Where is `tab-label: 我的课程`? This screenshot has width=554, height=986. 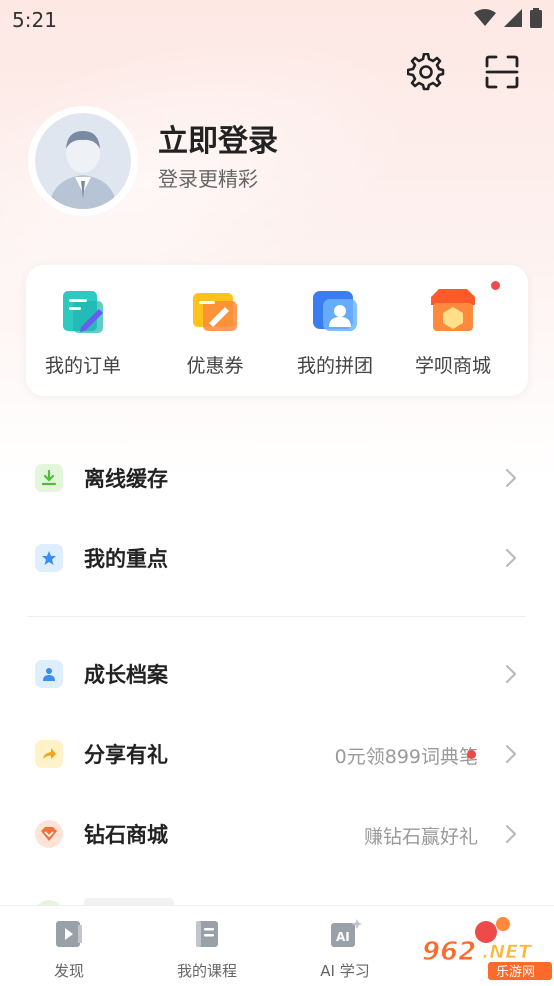
tab-label: 我的课程 is located at coordinates (206, 971).